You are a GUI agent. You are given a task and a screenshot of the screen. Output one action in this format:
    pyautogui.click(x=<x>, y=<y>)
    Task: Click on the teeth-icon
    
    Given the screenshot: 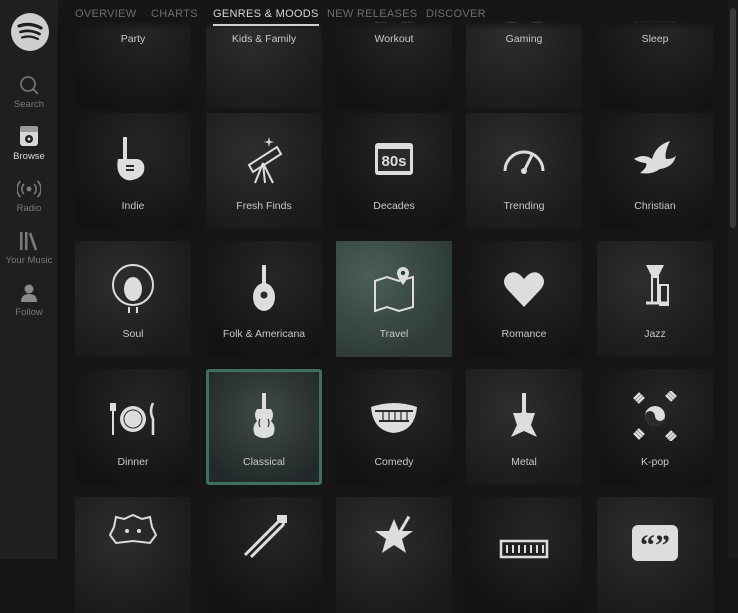 What is the action you would take?
    pyautogui.click(x=394, y=418)
    